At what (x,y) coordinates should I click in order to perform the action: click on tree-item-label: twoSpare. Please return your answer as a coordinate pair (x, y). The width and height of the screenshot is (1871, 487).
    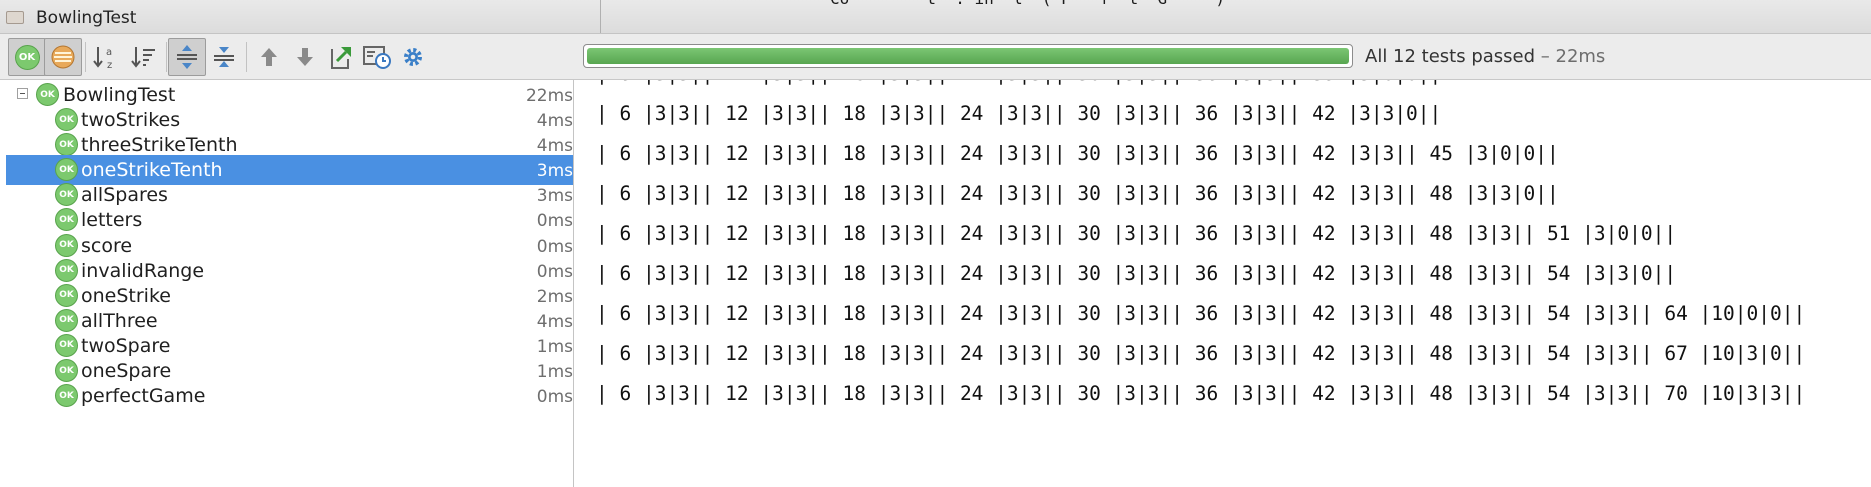
    Looking at the image, I should click on (126, 345).